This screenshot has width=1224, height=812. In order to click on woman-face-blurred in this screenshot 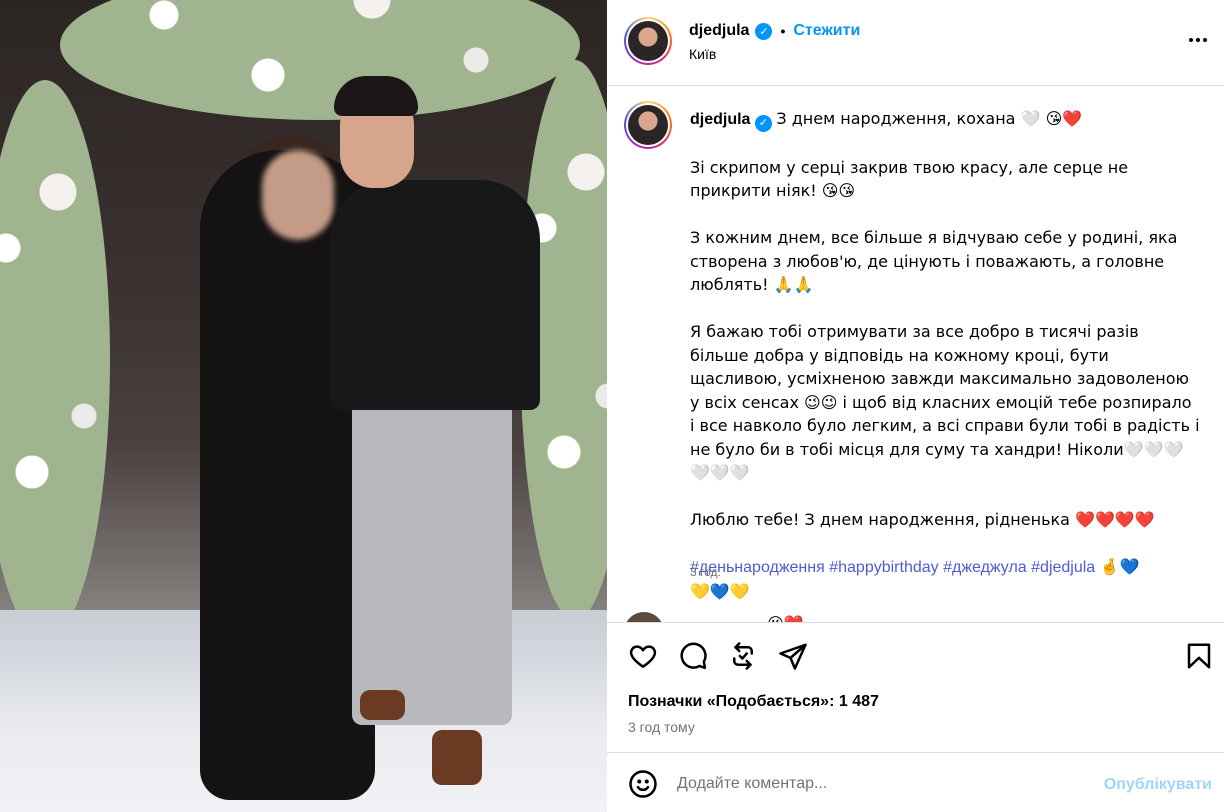, I will do `click(298, 195)`.